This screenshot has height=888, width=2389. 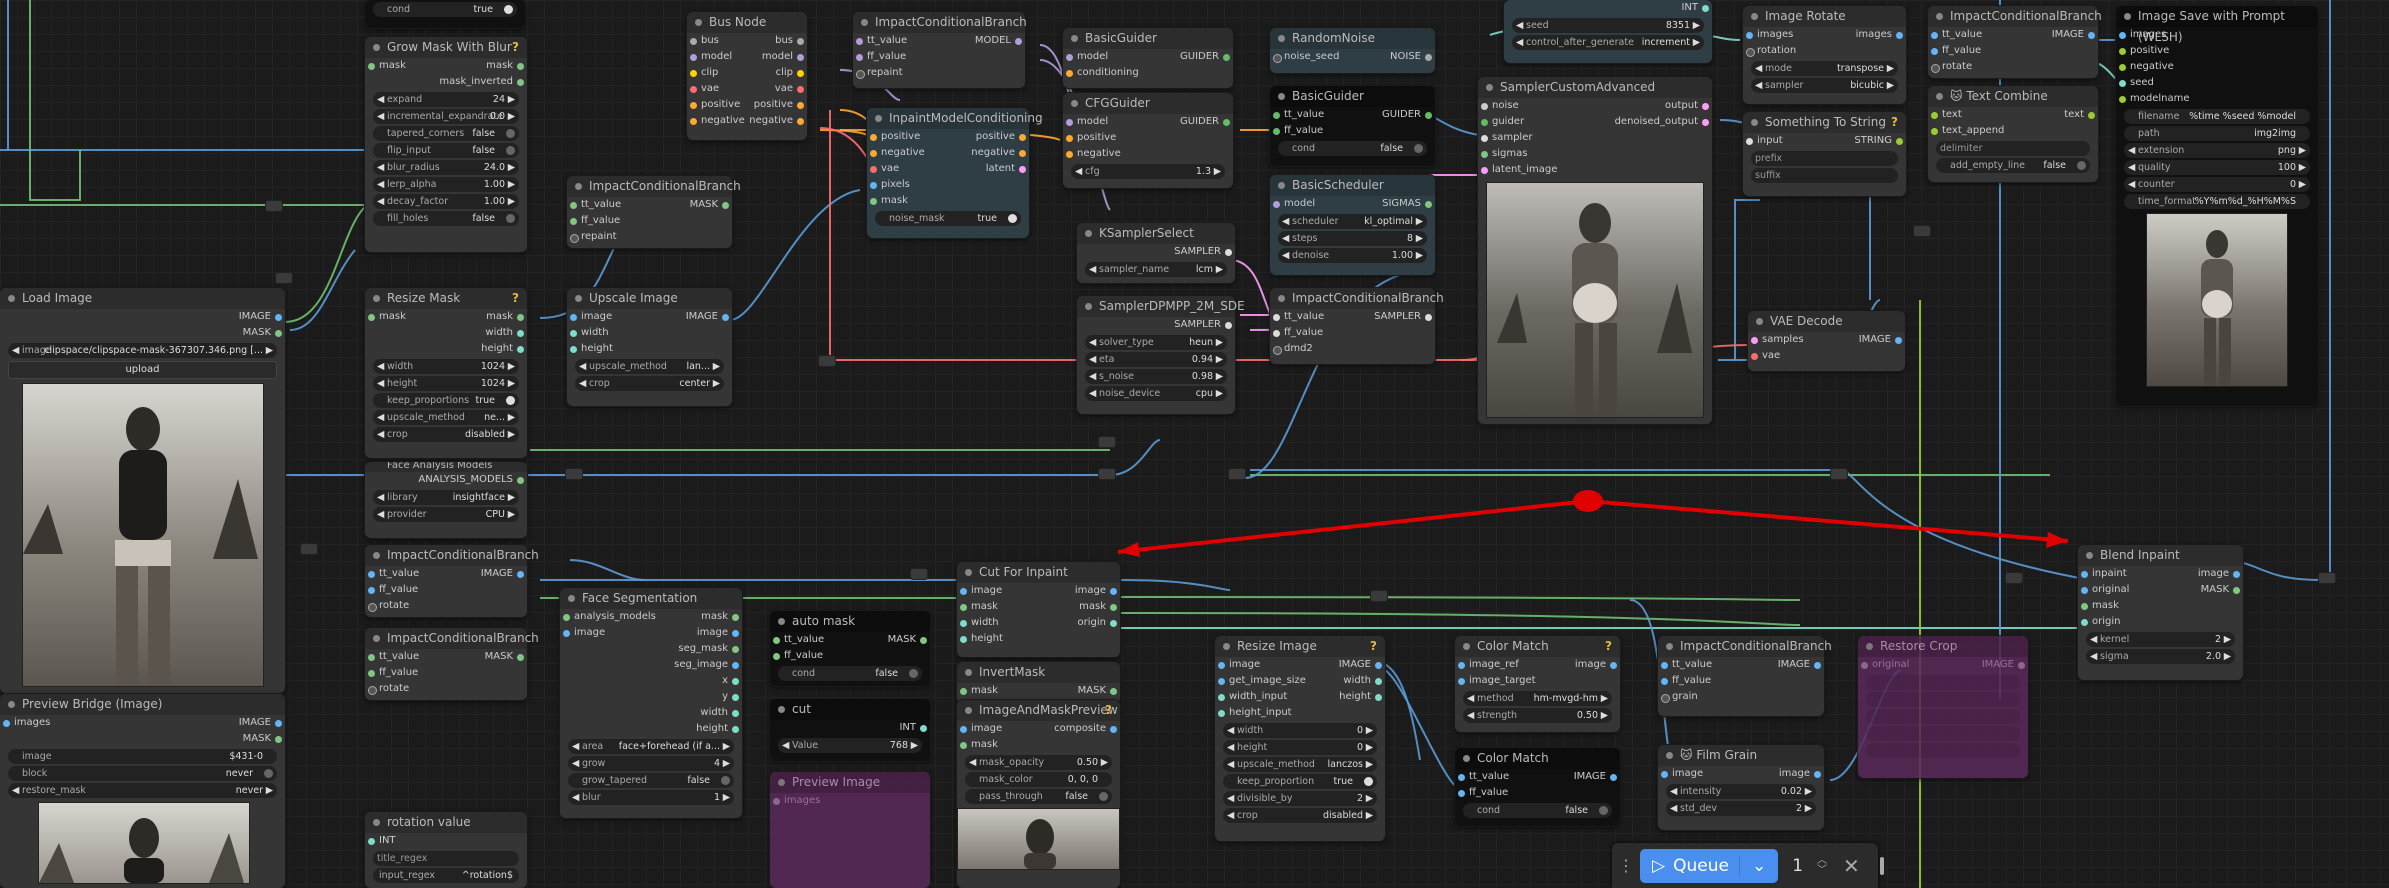 What do you see at coordinates (1824, 68) in the screenshot?
I see `widget-mode: ◀ mode transpose ▶` at bounding box center [1824, 68].